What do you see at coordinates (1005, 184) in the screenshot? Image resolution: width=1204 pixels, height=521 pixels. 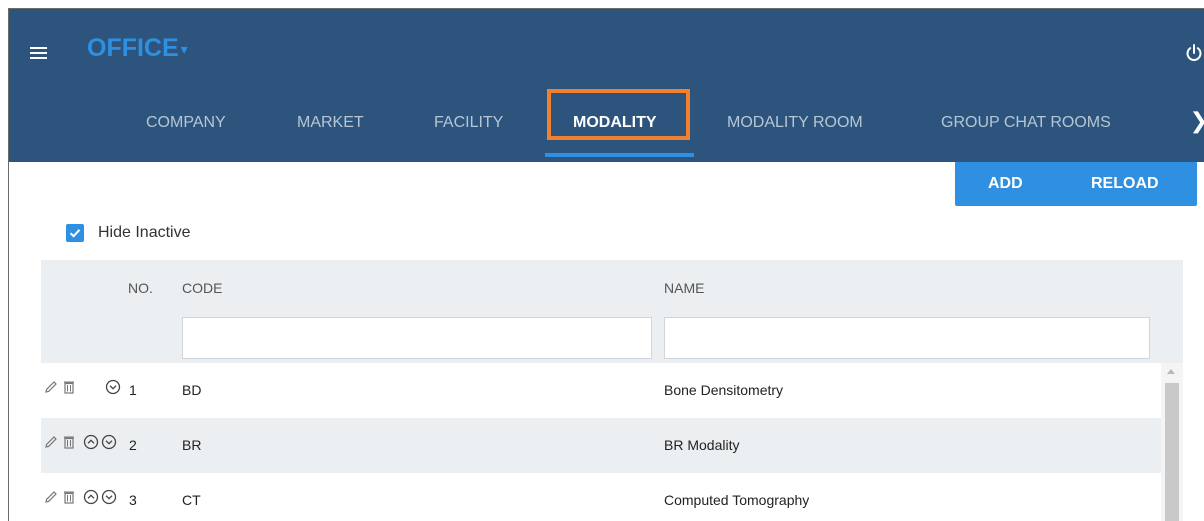 I see `add-button: ADD` at bounding box center [1005, 184].